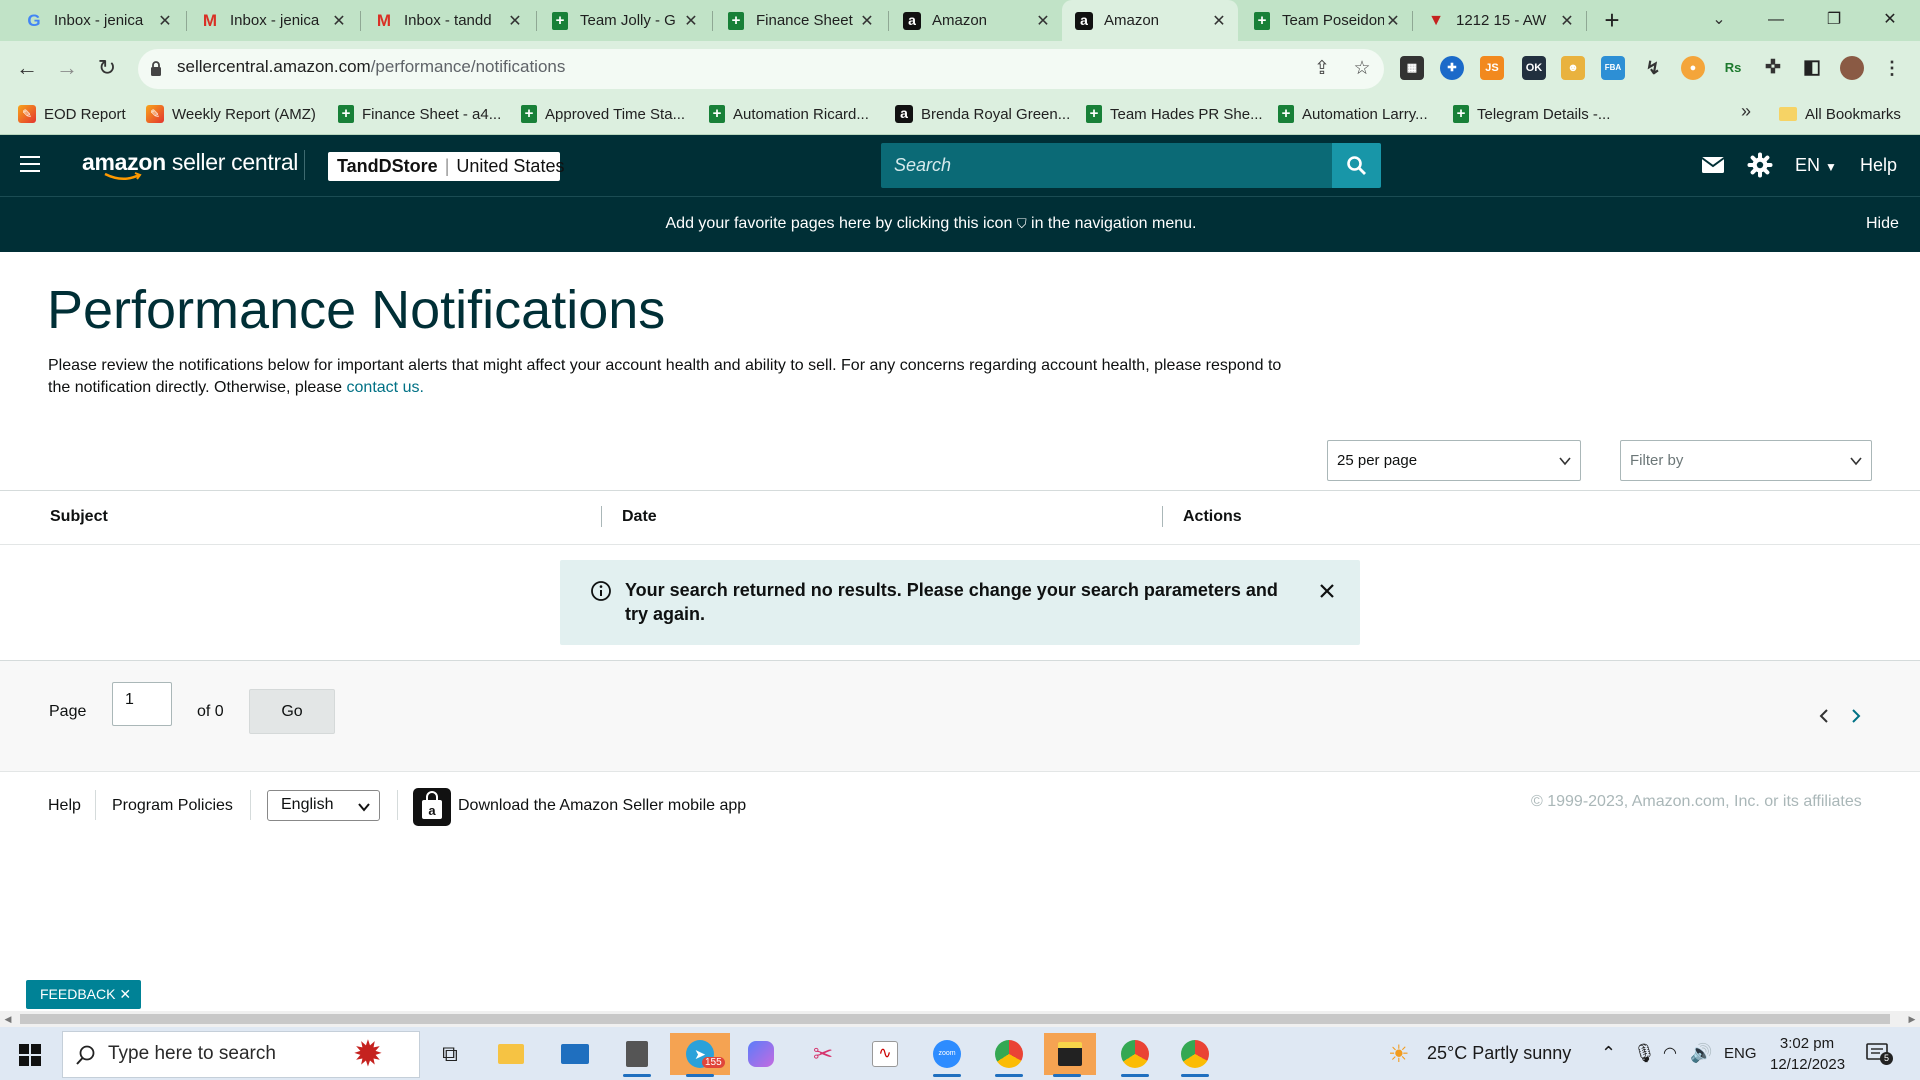  I want to click on browser-tab: G Inbox - jenica ✕, so click(98, 20).